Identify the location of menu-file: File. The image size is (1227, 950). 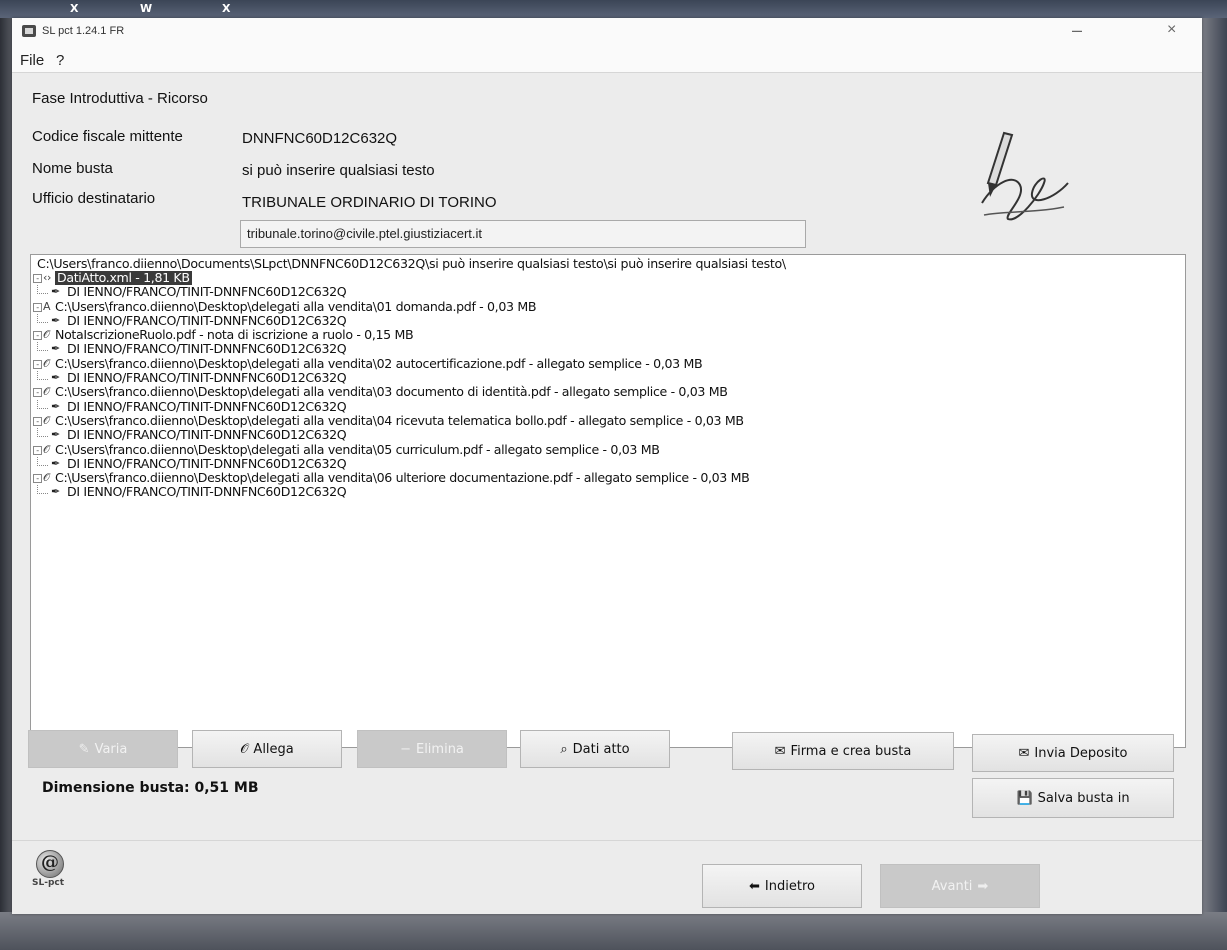
(32, 60).